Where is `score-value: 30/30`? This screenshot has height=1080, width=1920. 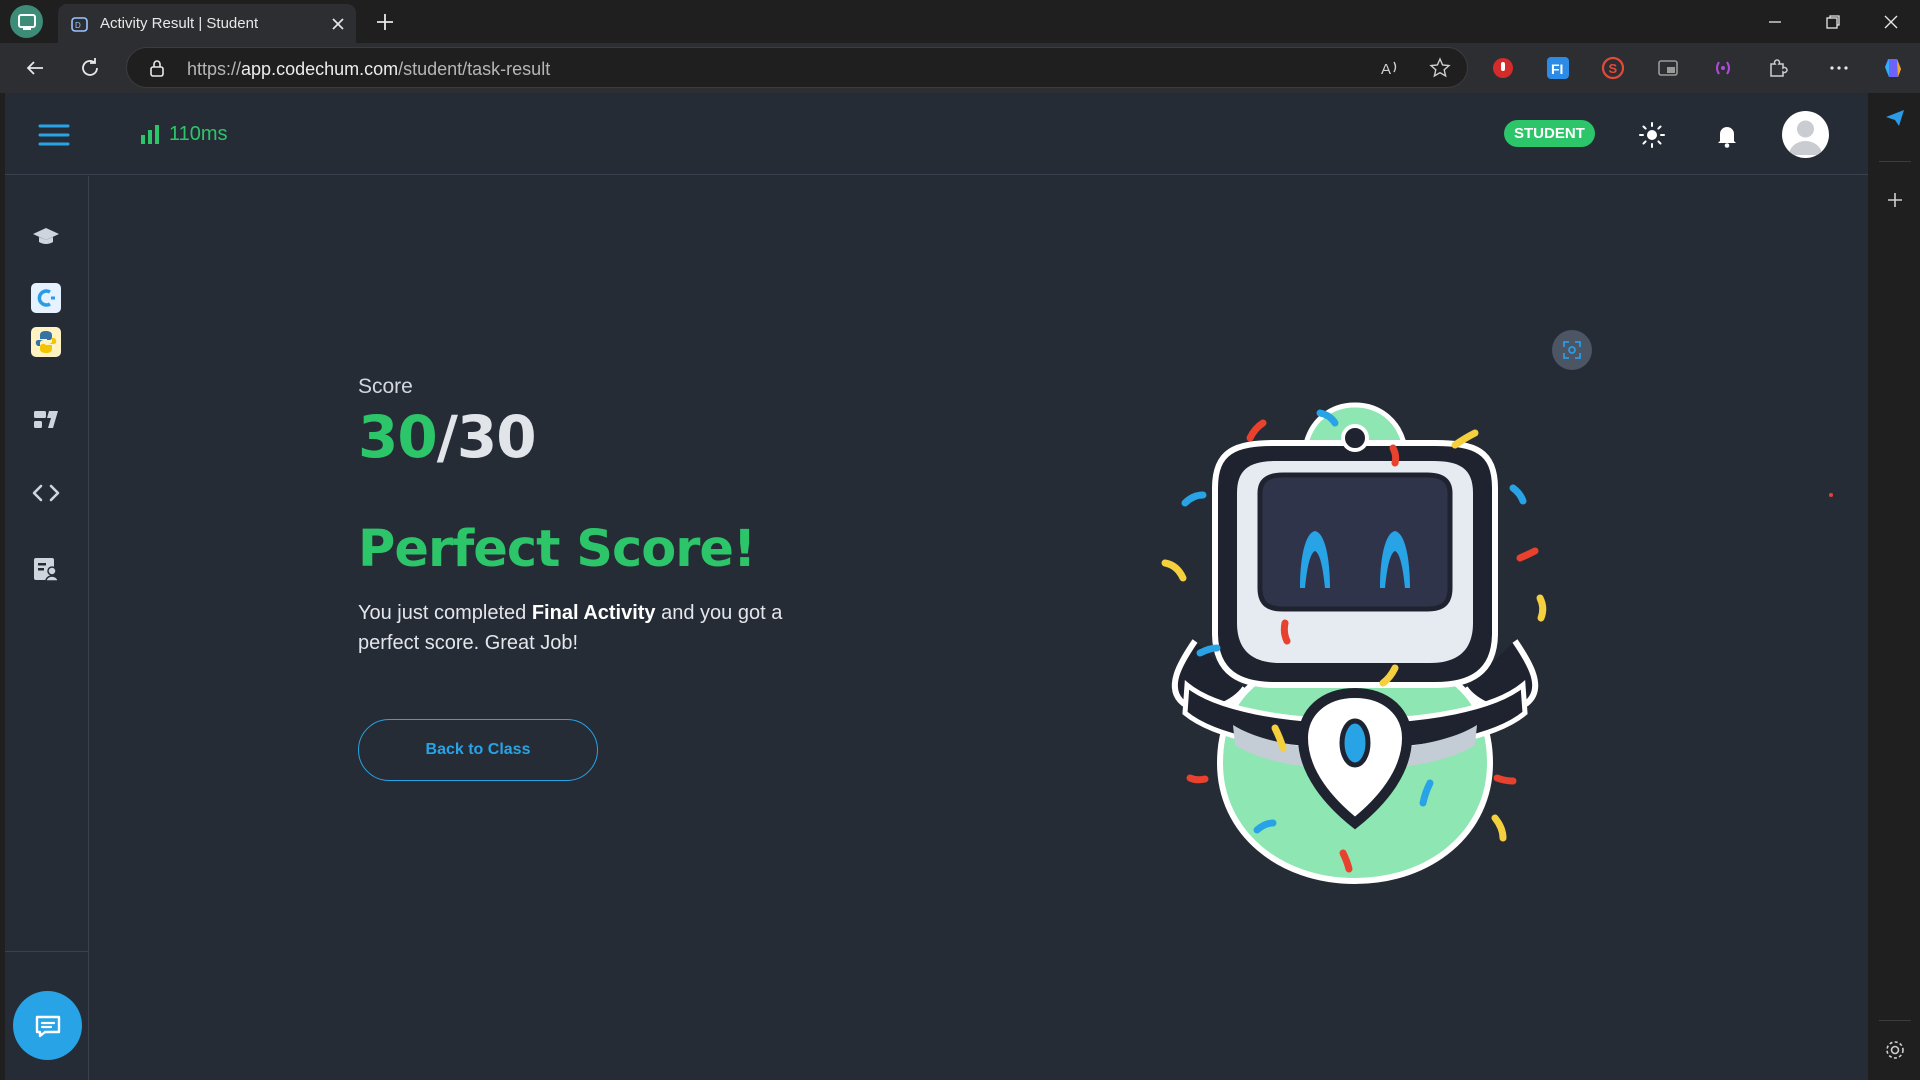 score-value: 30/30 is located at coordinates (447, 437).